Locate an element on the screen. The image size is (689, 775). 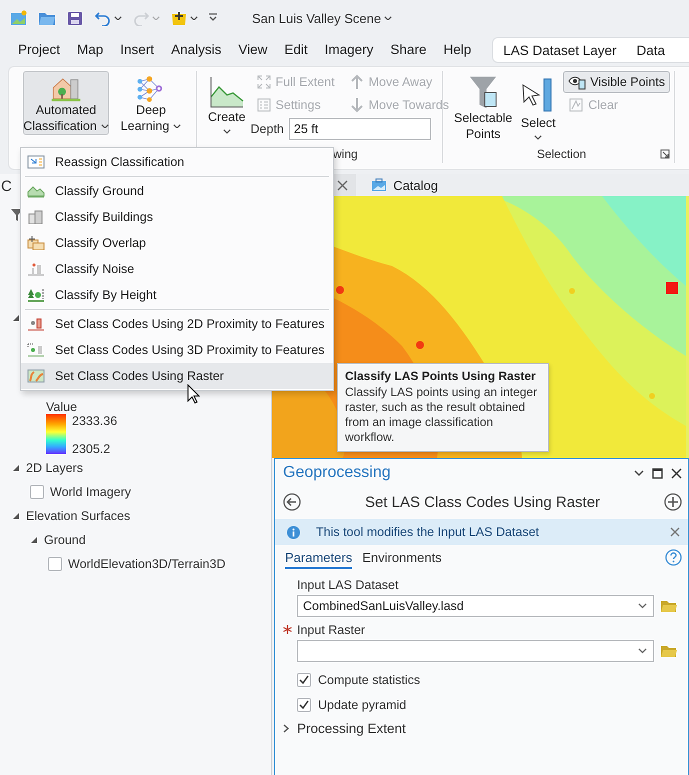
section-header: Processing Extent is located at coordinates (480, 728).